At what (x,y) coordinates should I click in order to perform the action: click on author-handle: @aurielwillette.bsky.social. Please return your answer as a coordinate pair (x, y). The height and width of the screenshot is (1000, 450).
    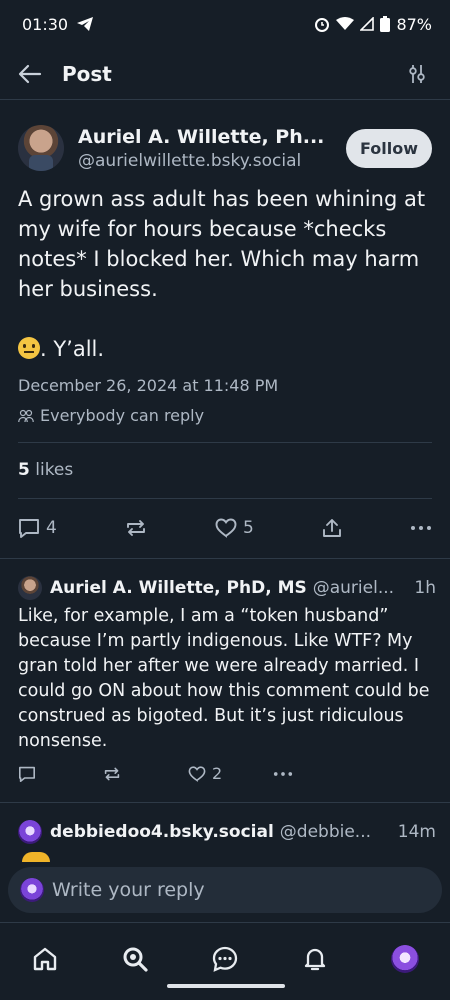
    Looking at the image, I should click on (208, 161).